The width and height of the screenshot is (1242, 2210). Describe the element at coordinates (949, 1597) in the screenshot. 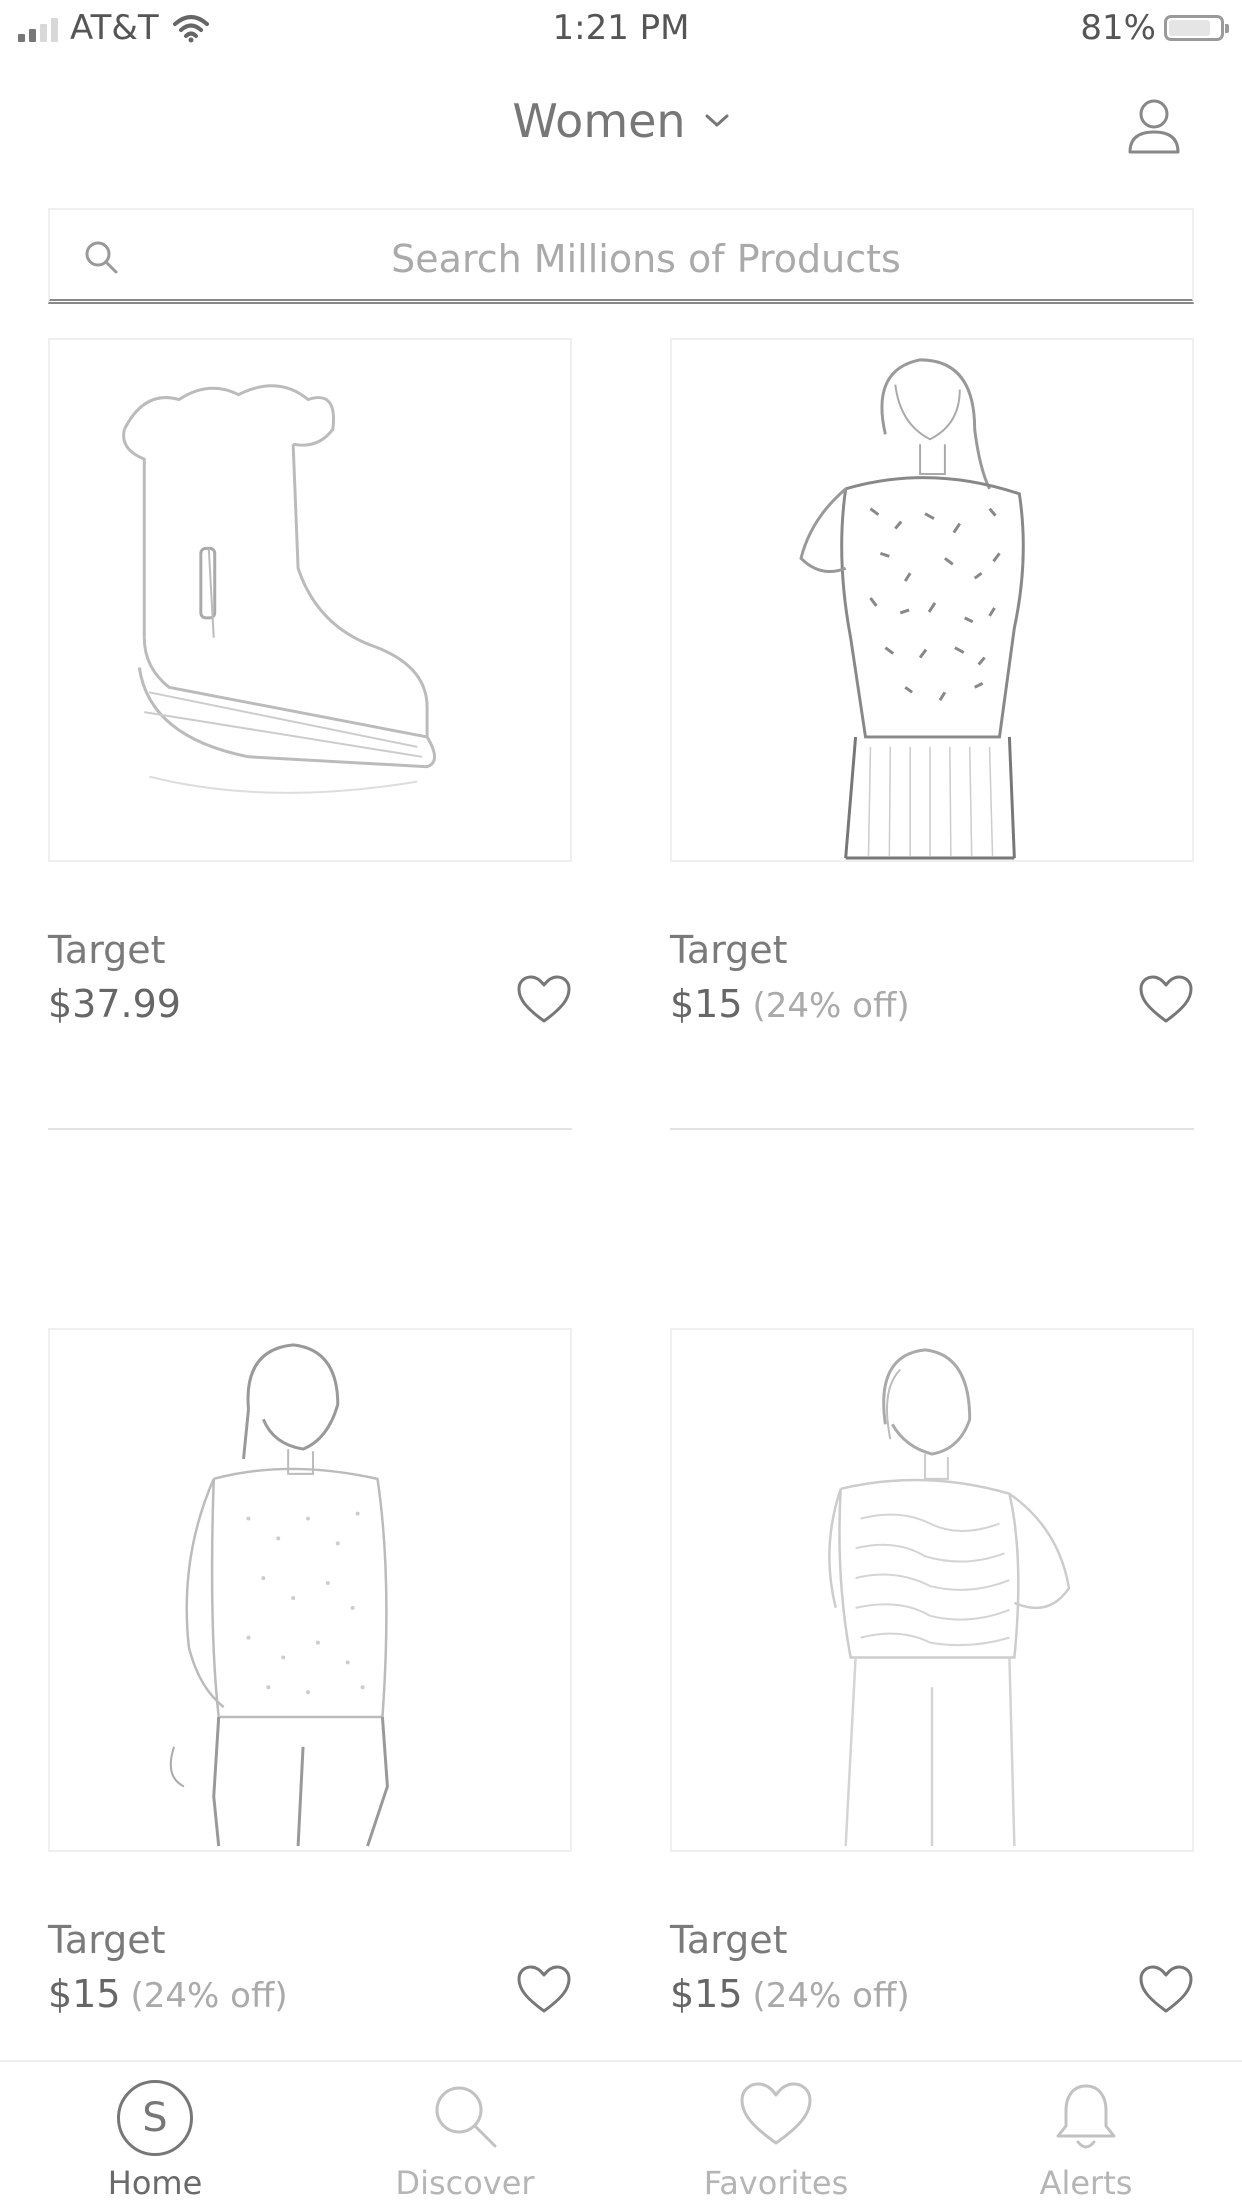

I see `model-zebra-print-sweater-image` at that location.